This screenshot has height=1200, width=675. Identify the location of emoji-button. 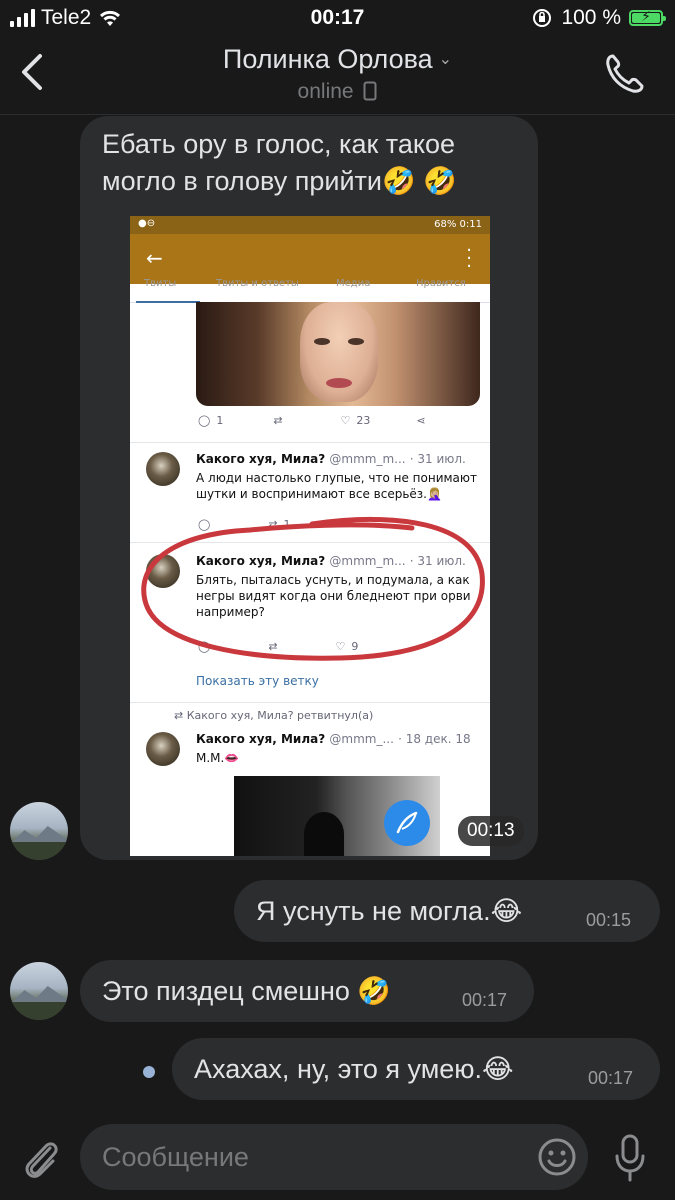
(557, 1157).